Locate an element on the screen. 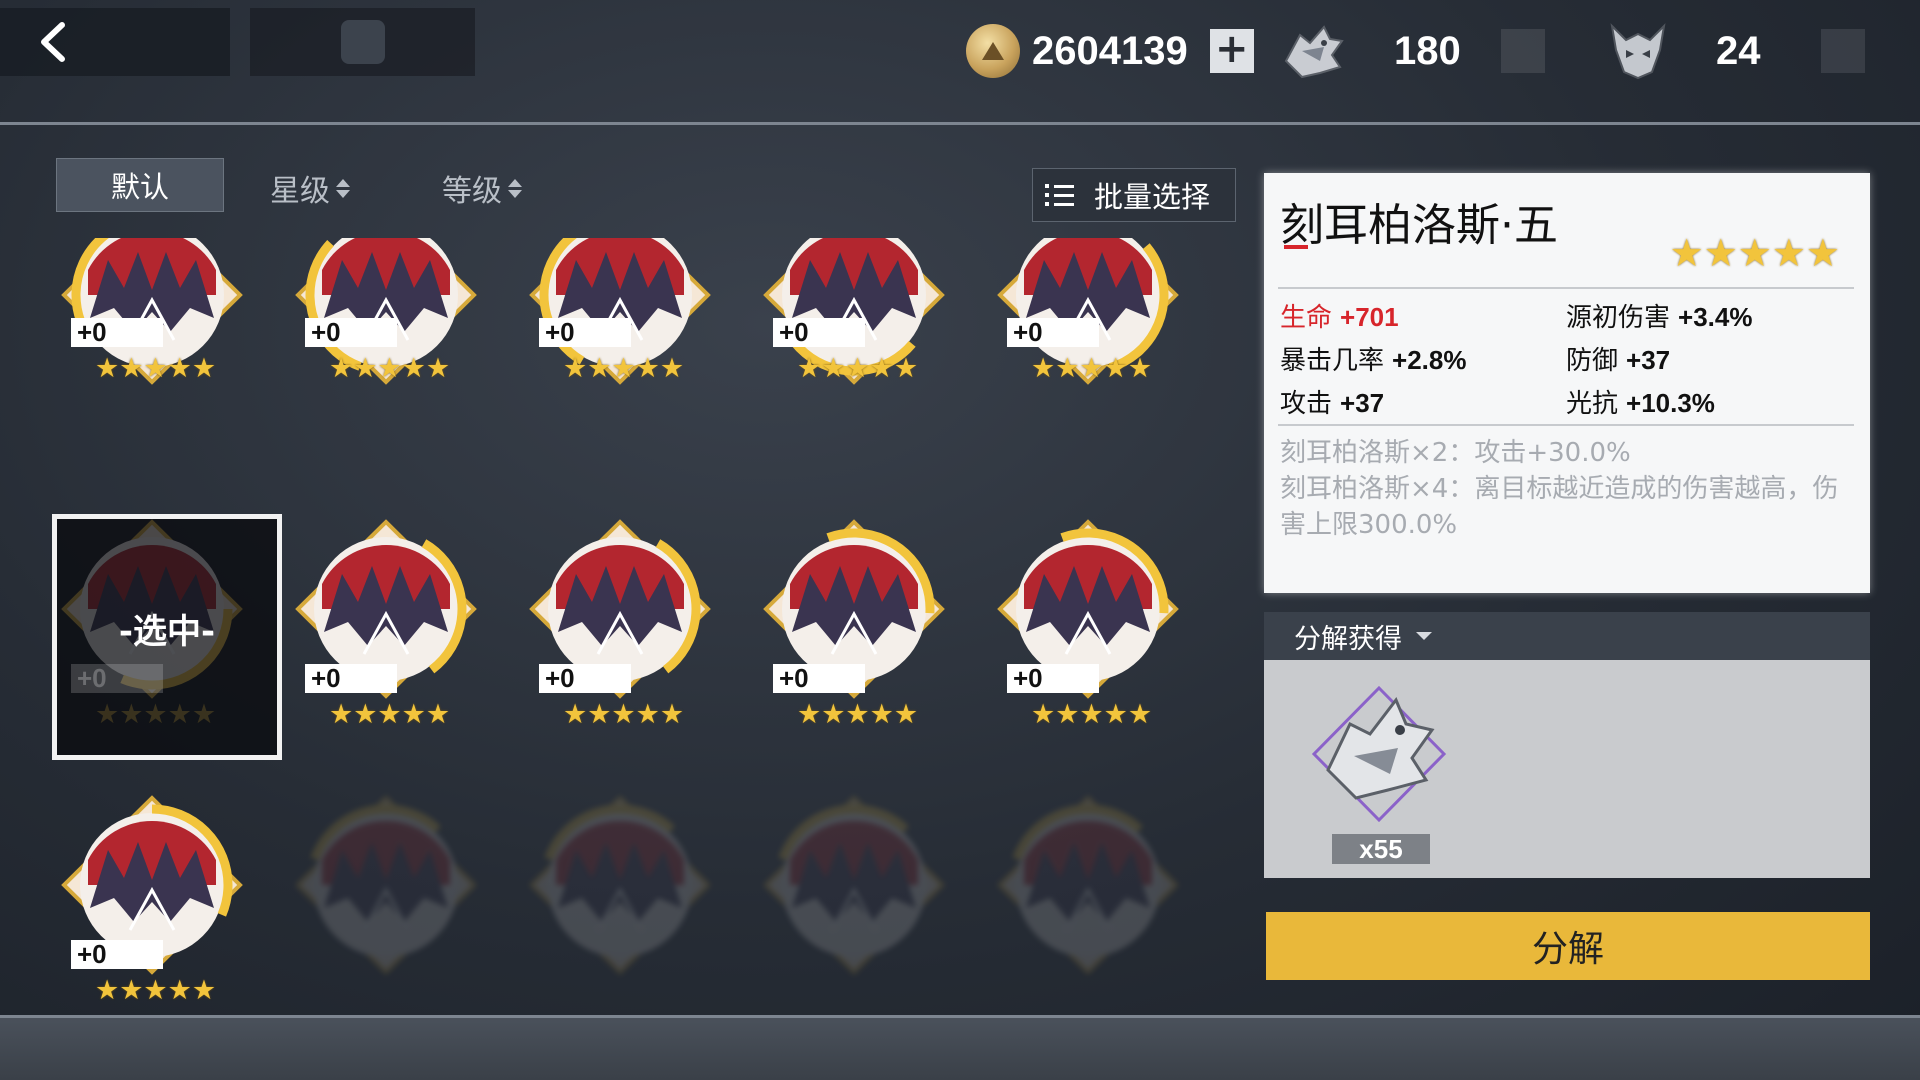 This screenshot has height=1080, width=1920. home-icon is located at coordinates (362, 42).